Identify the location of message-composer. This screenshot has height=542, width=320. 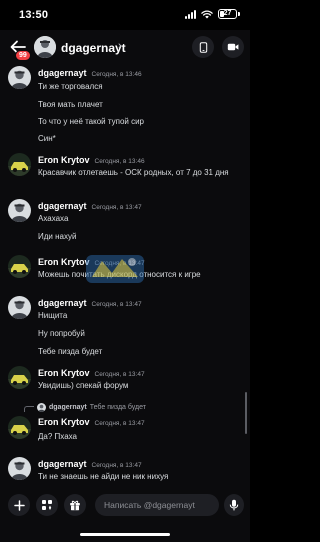
(125, 506).